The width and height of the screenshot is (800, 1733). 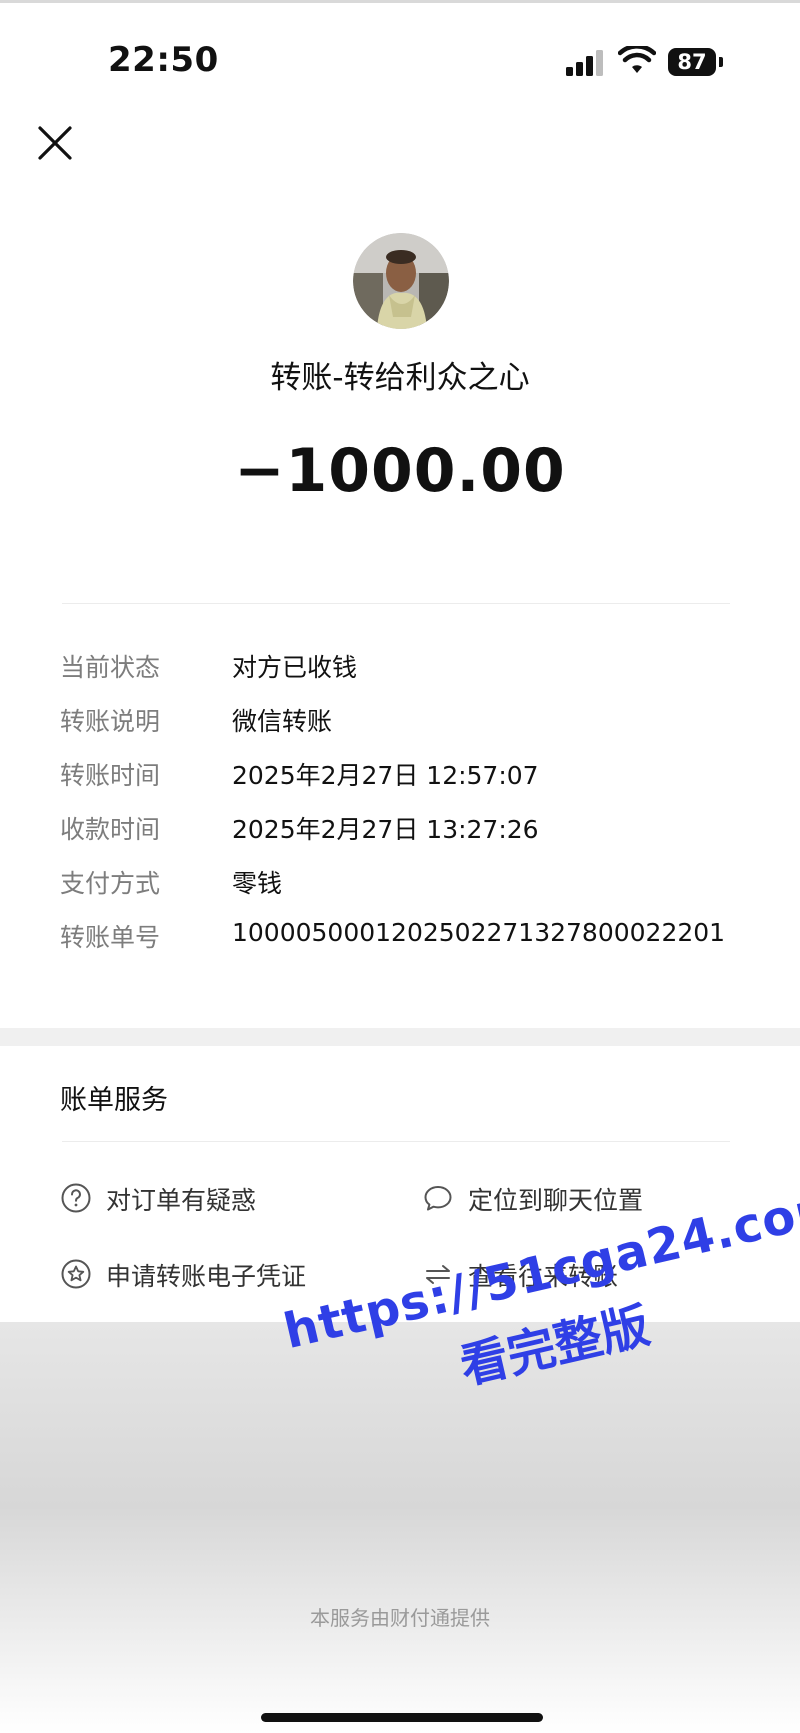 What do you see at coordinates (55, 143) in the screenshot?
I see `close-icon` at bounding box center [55, 143].